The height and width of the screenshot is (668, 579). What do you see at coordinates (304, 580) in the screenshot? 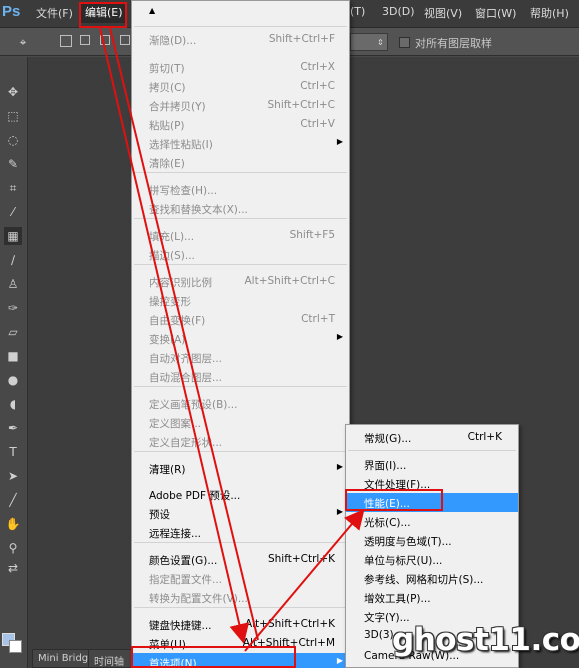
I see `arrow-to-performance` at bounding box center [304, 580].